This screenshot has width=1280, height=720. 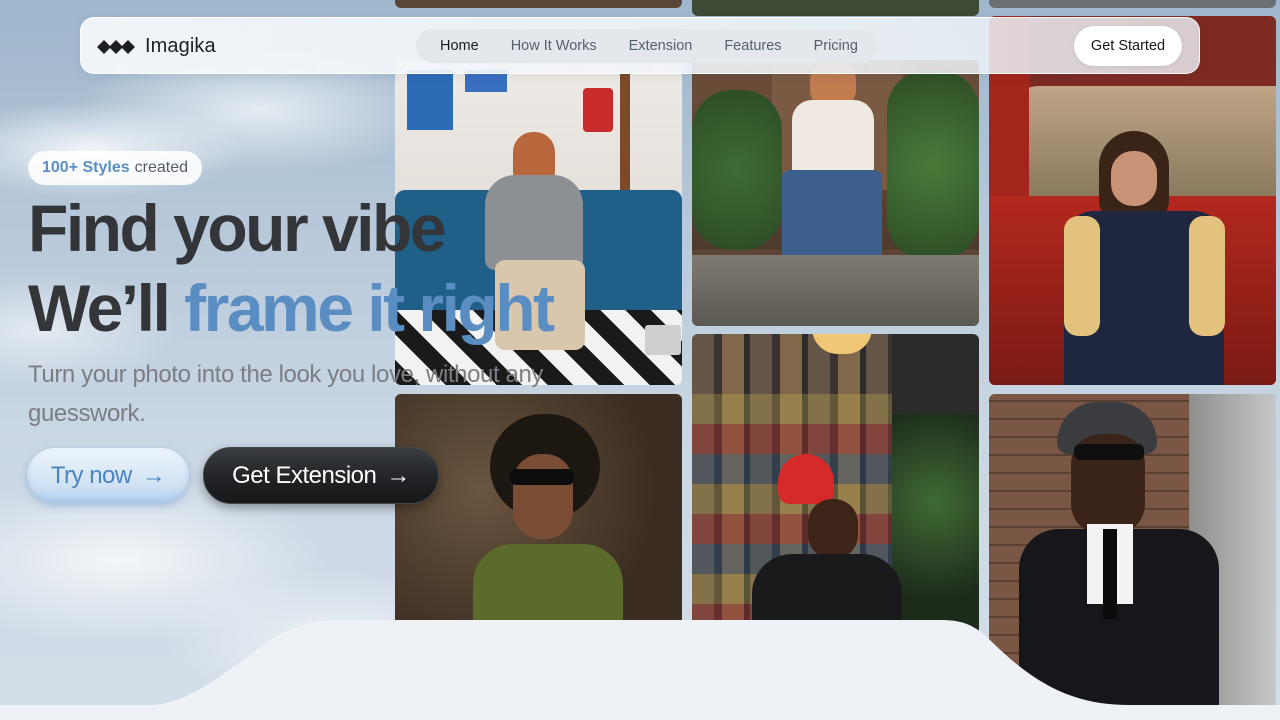 I want to click on nav-item-how-it-works: How It Works, so click(x=554, y=46).